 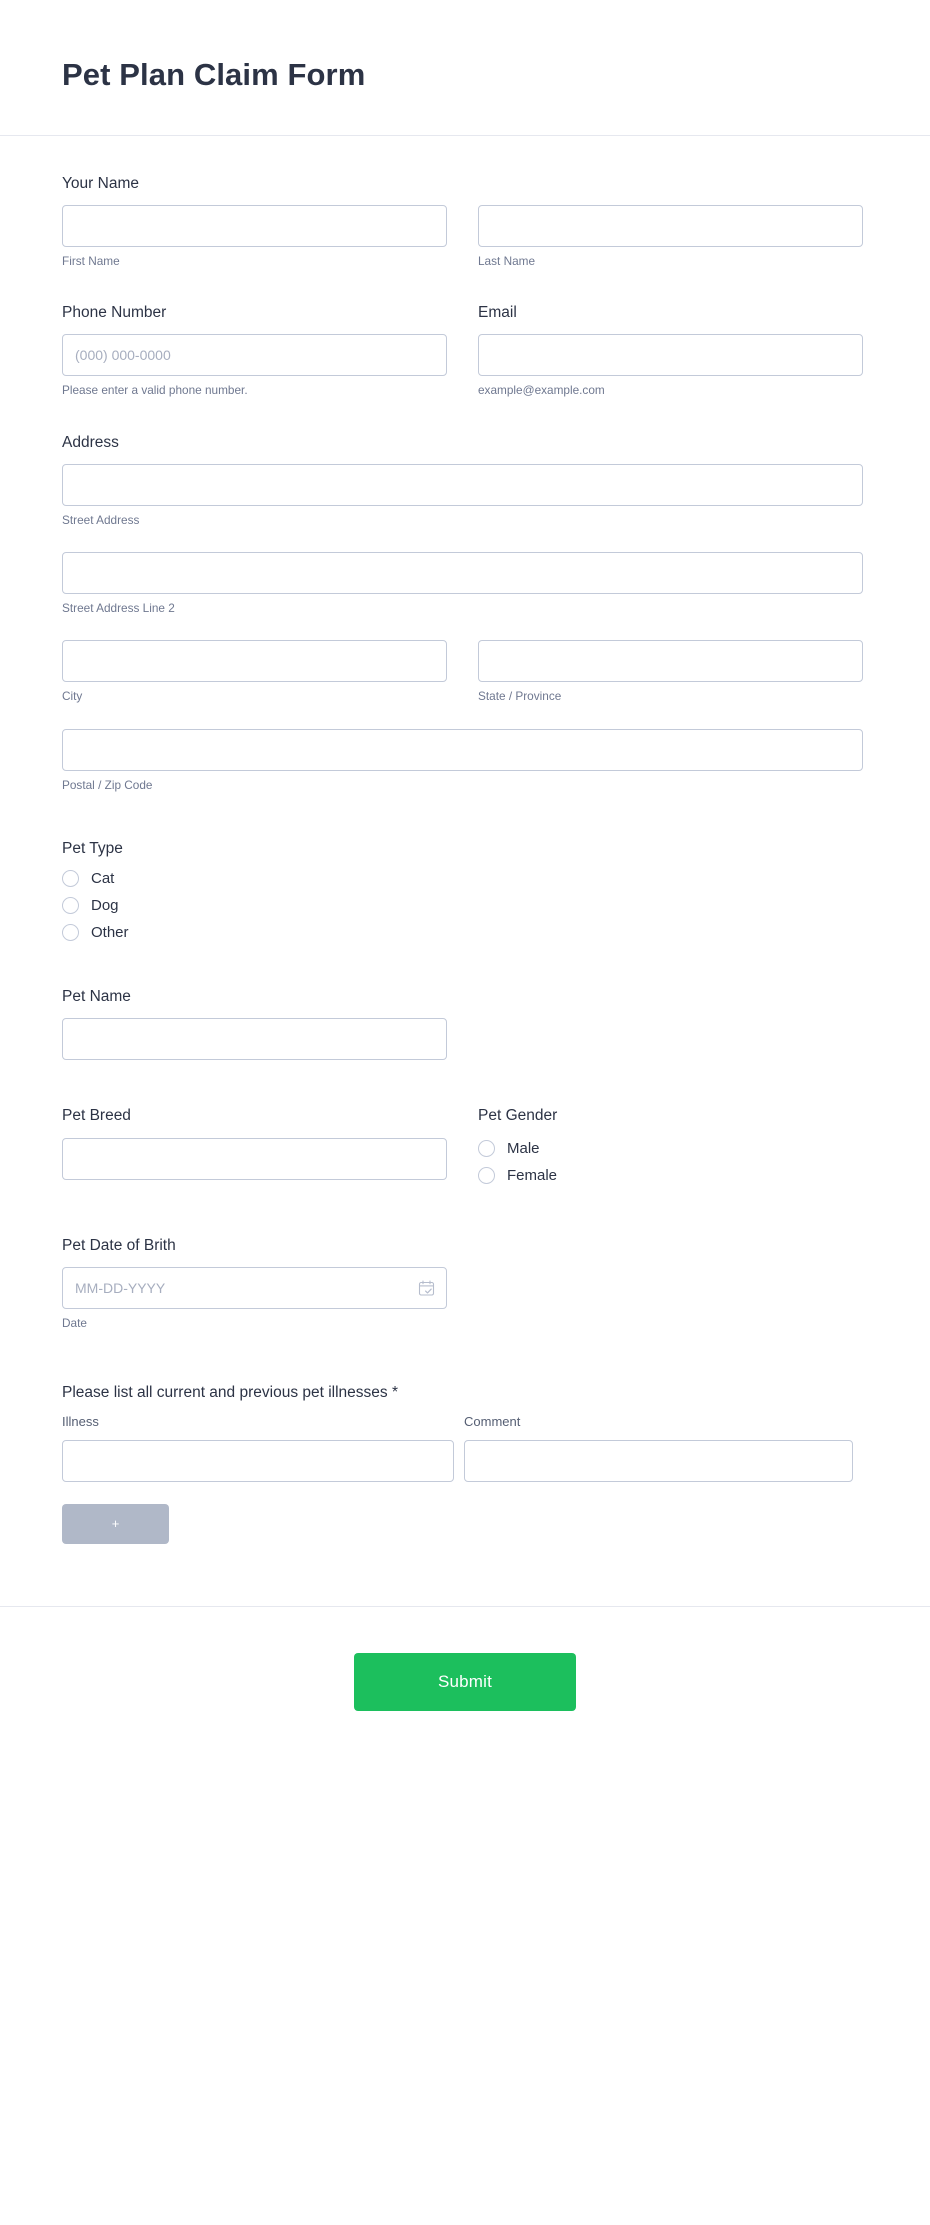 I want to click on your-name-label: Your Name, so click(x=100, y=183).